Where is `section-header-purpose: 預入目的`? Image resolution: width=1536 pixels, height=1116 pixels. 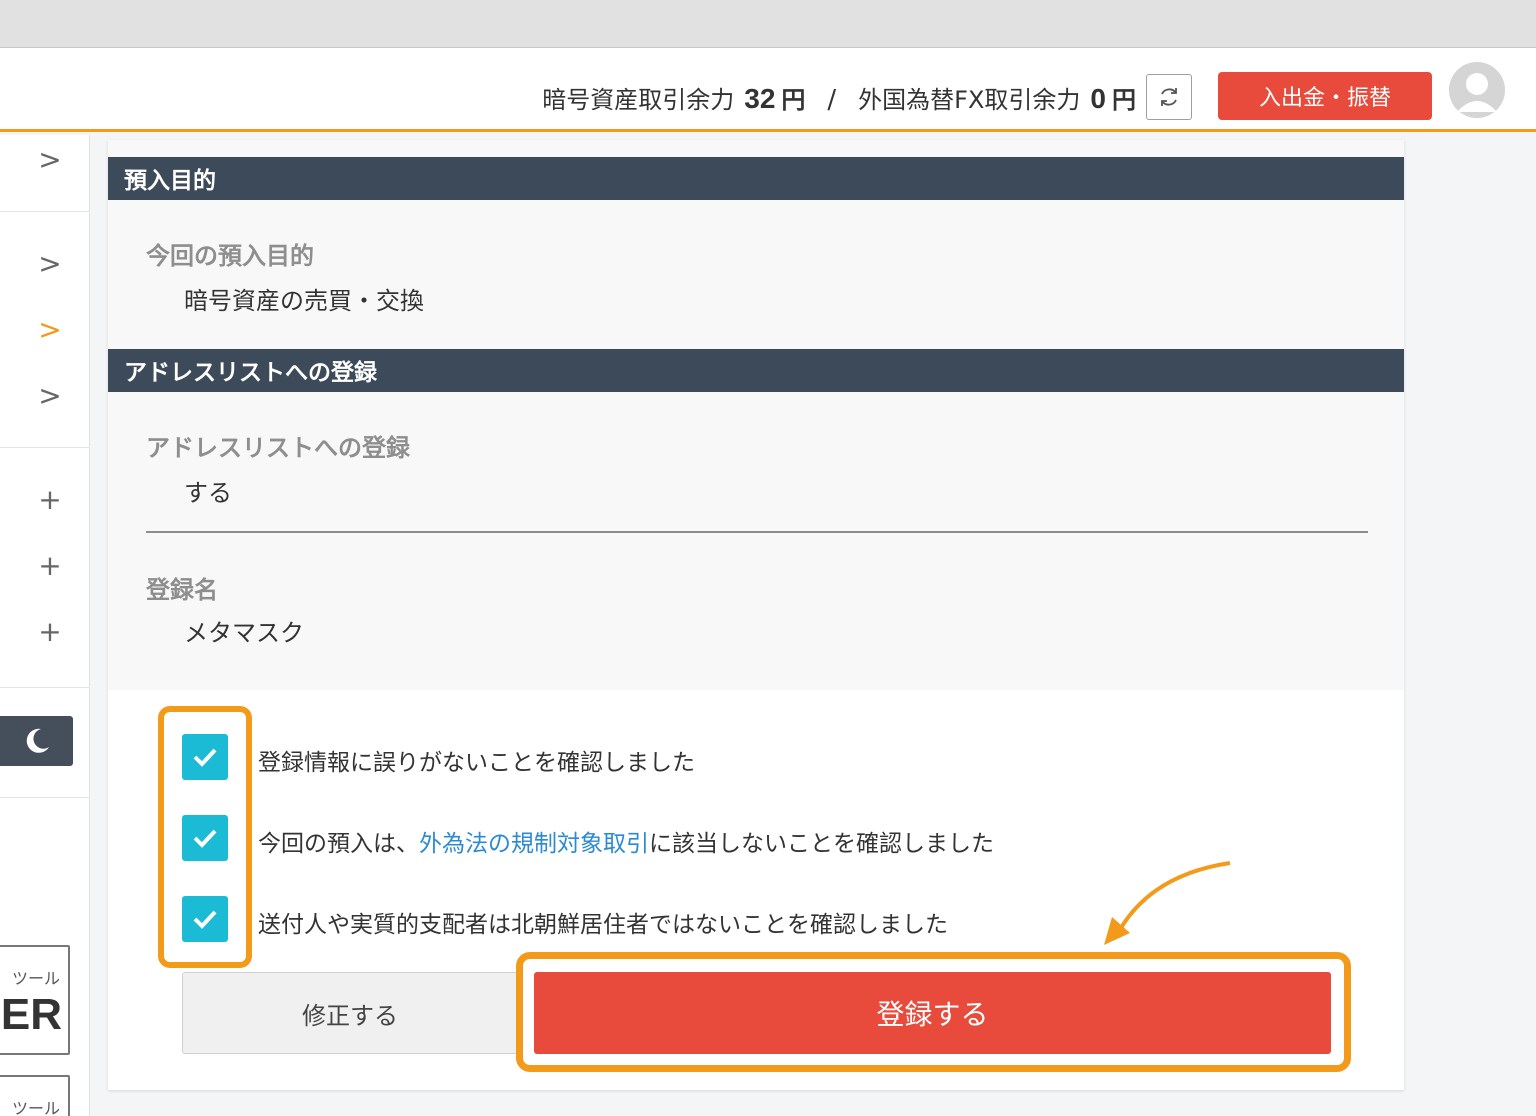 section-header-purpose: 預入目的 is located at coordinates (756, 178).